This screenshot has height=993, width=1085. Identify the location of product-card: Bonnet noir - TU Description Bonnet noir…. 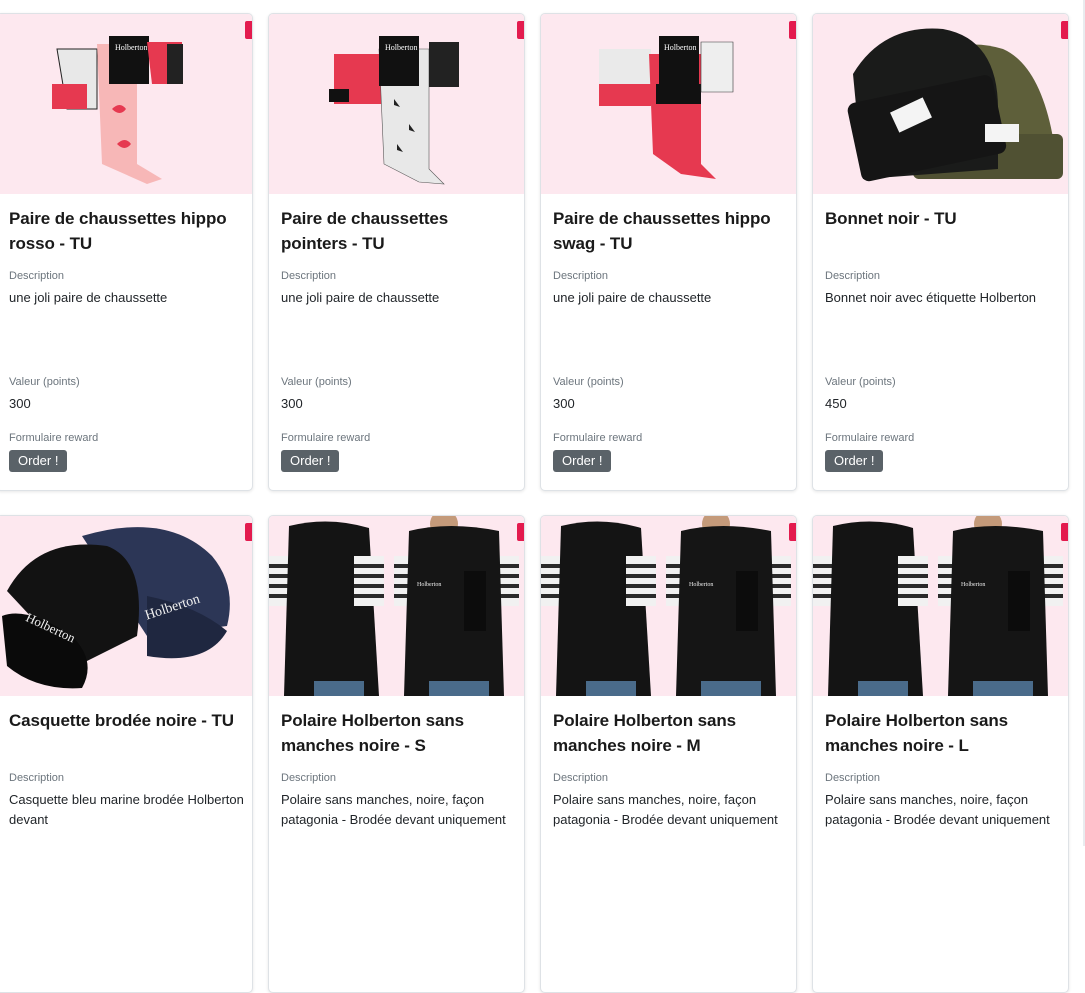
(940, 252).